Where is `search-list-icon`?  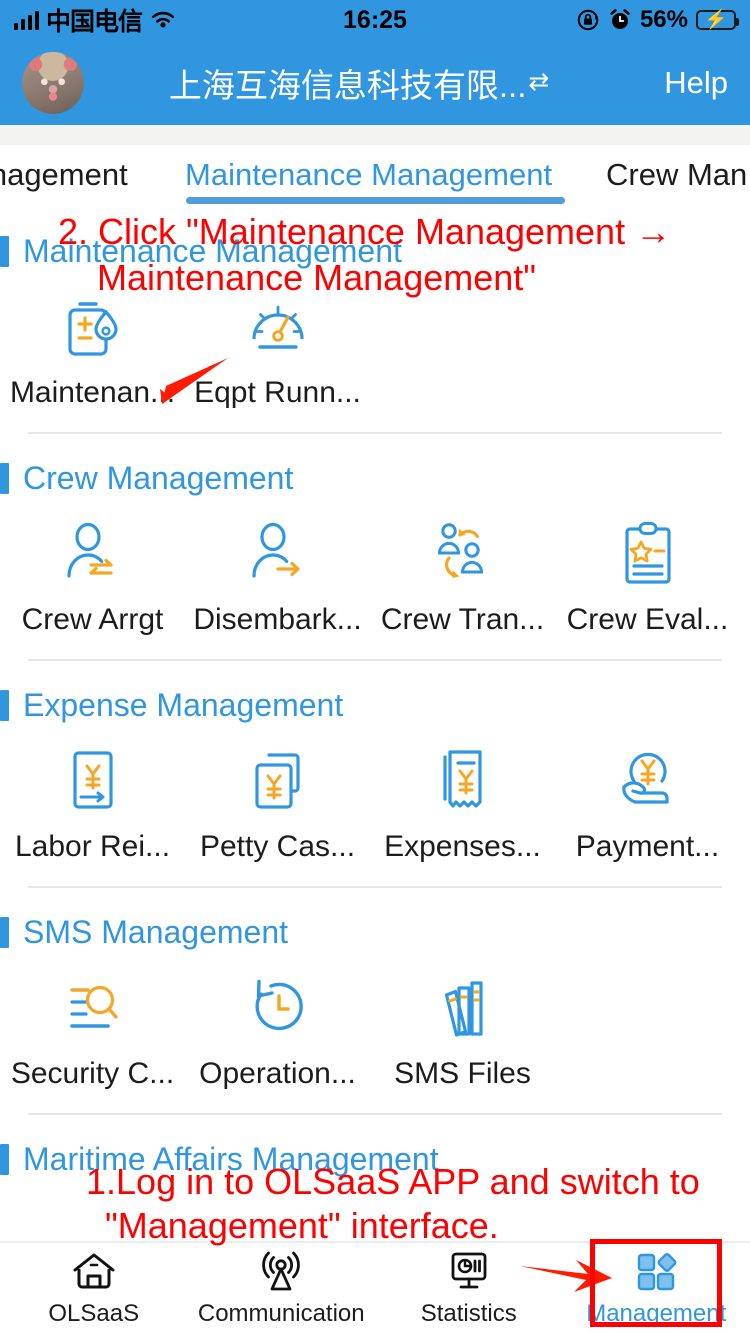 search-list-icon is located at coordinates (93, 1007).